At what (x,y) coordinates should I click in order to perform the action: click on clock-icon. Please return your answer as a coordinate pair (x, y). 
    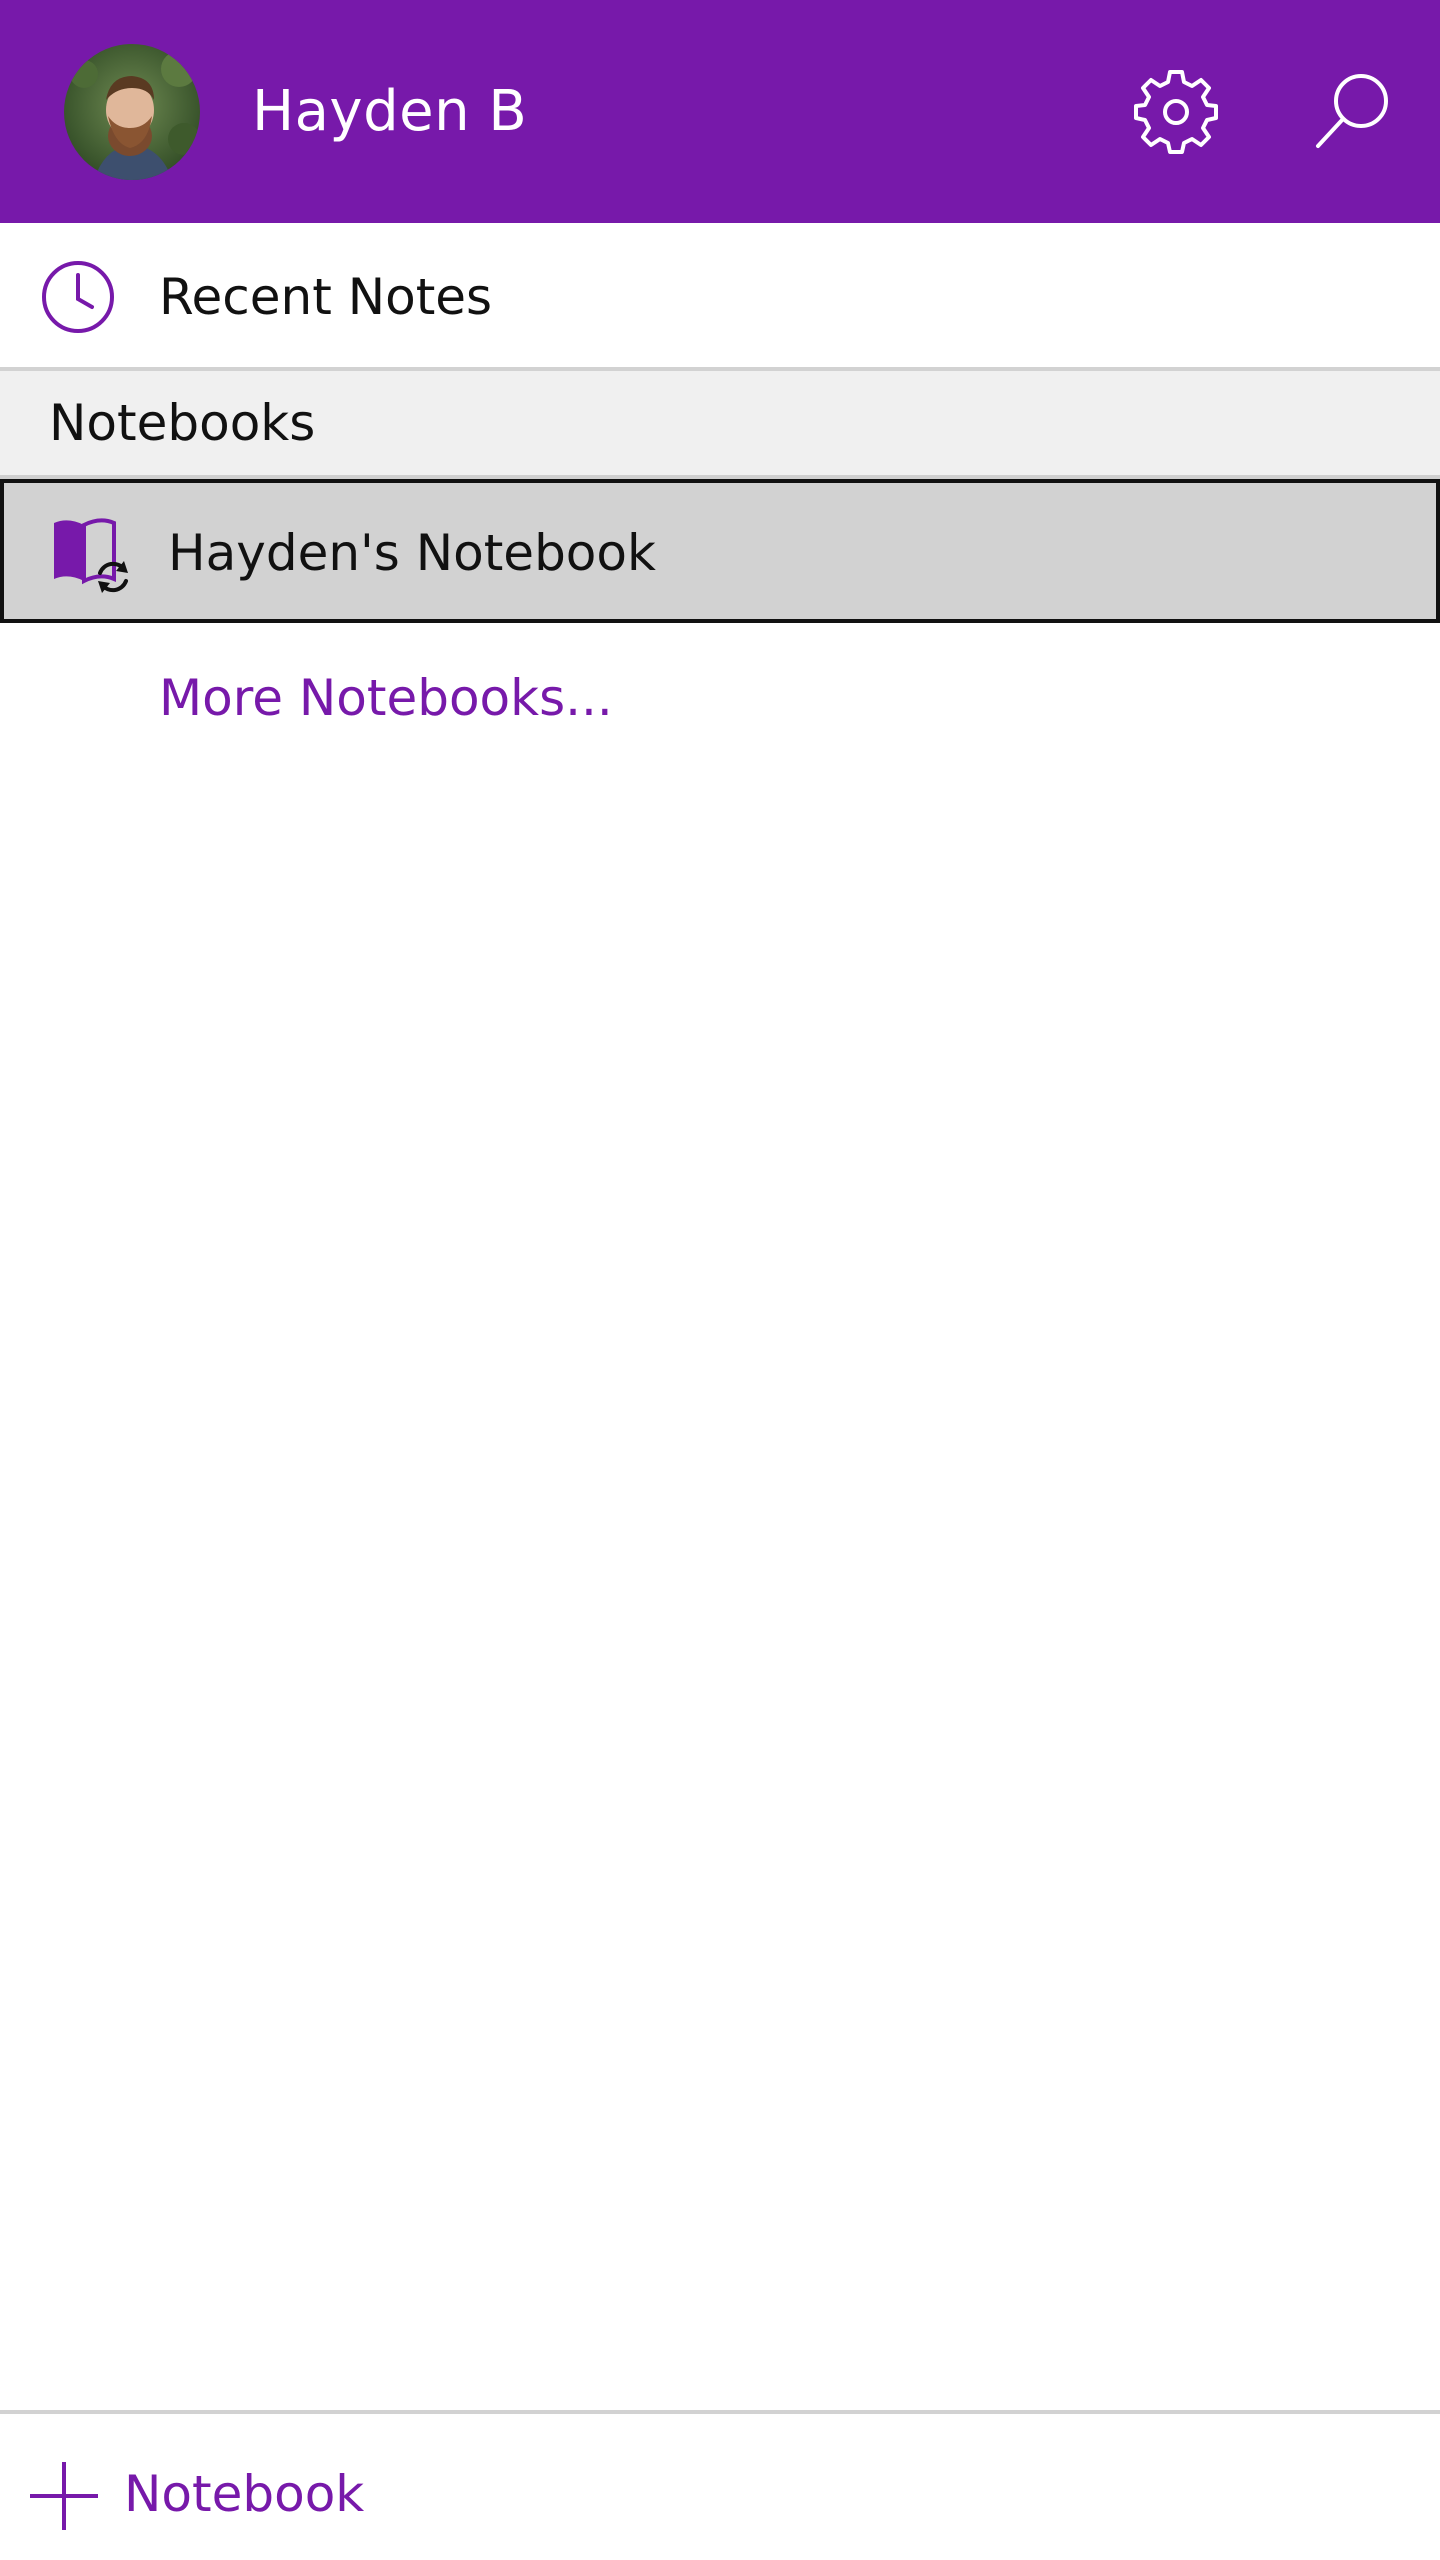
    Looking at the image, I should click on (78, 297).